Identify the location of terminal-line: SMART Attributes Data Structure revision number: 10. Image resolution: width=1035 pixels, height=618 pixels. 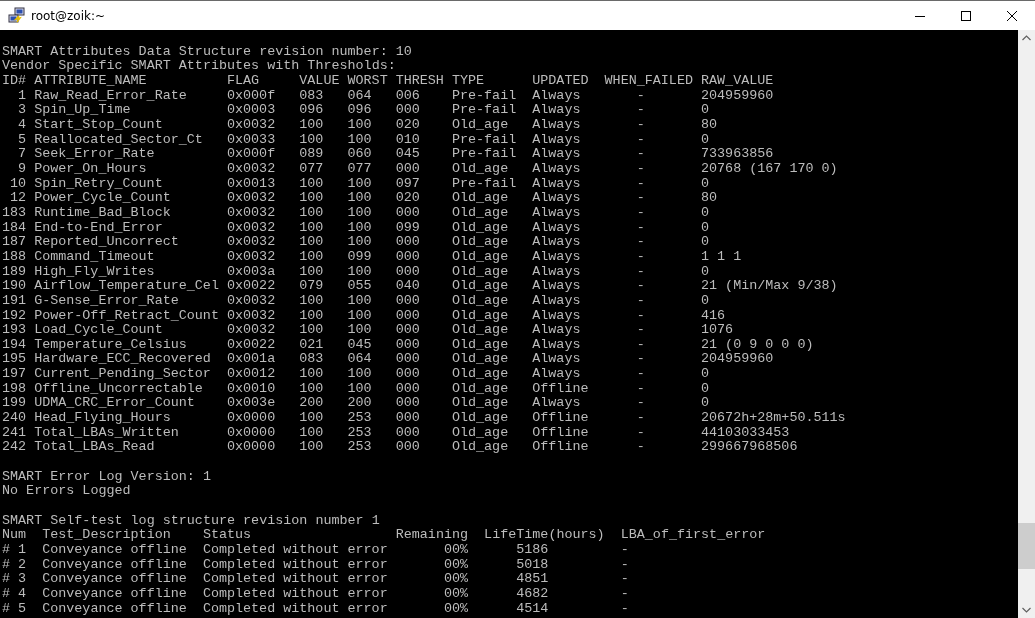
(207, 52).